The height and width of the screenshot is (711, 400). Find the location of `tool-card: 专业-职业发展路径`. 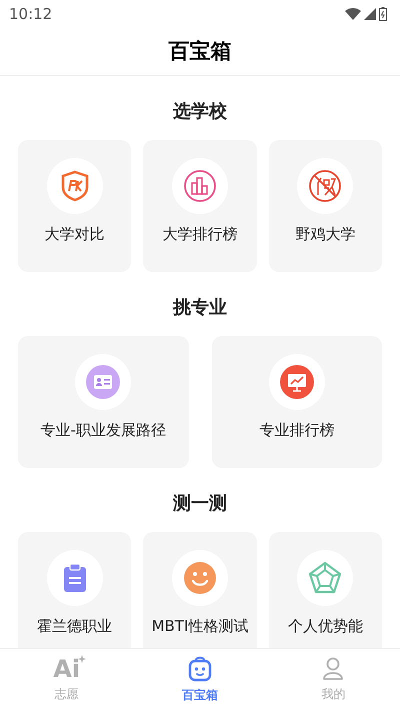

tool-card: 专业-职业发展路径 is located at coordinates (103, 402).